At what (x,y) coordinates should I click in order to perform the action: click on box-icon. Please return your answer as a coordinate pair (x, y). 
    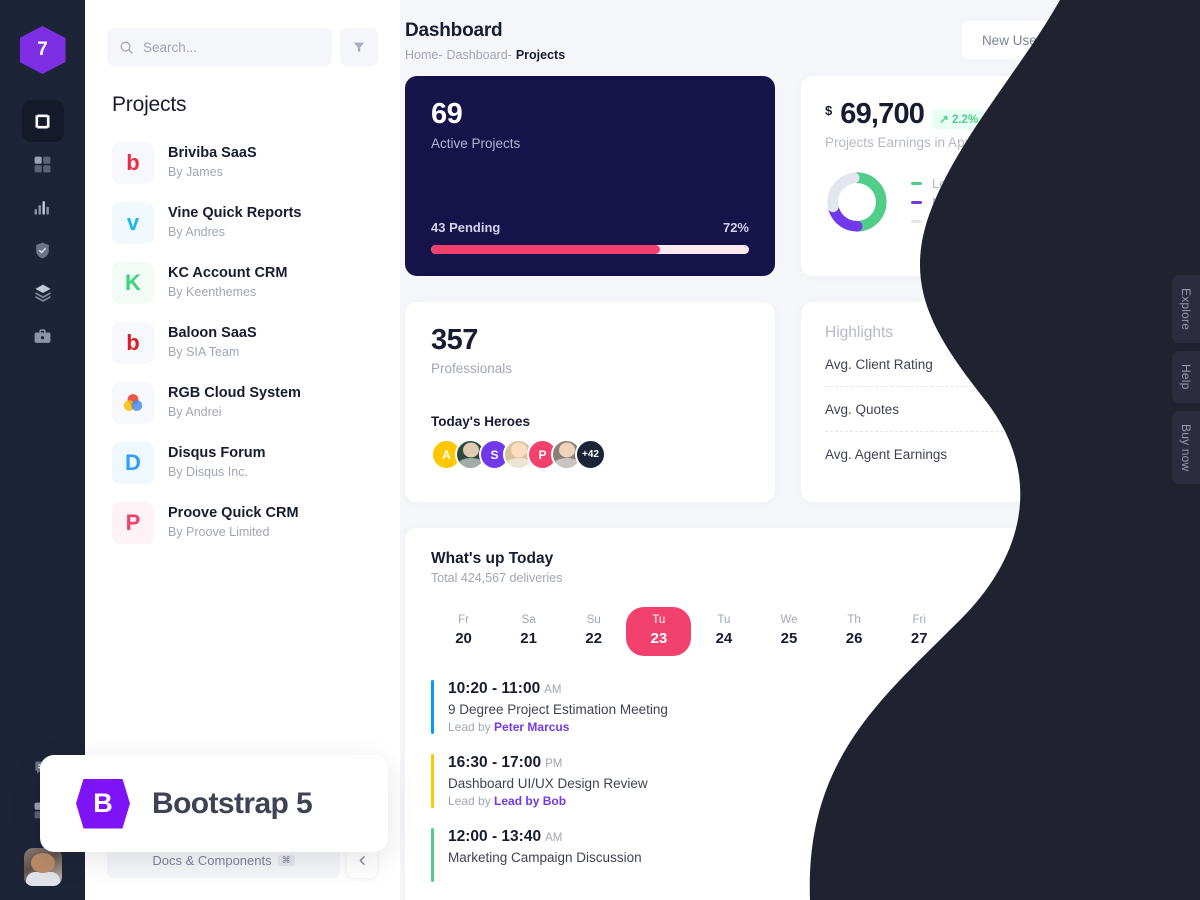
    Looking at the image, I should click on (42, 121).